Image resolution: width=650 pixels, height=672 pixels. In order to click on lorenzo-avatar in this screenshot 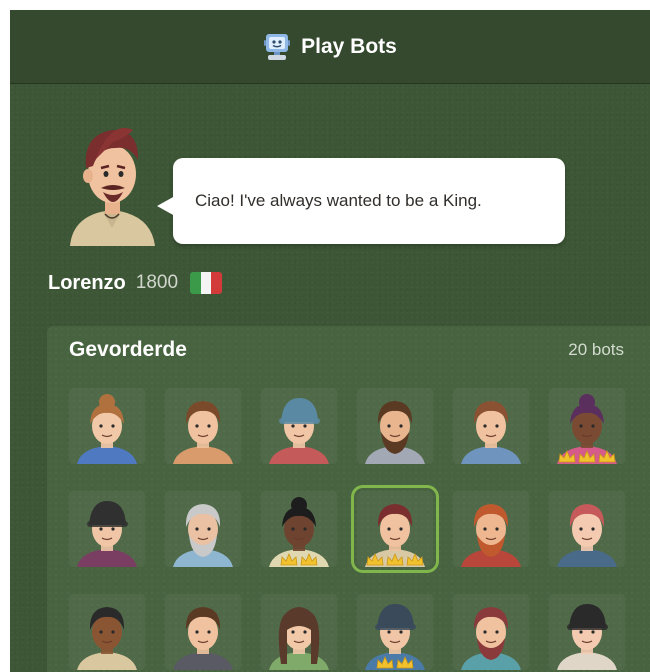, I will do `click(112, 187)`.